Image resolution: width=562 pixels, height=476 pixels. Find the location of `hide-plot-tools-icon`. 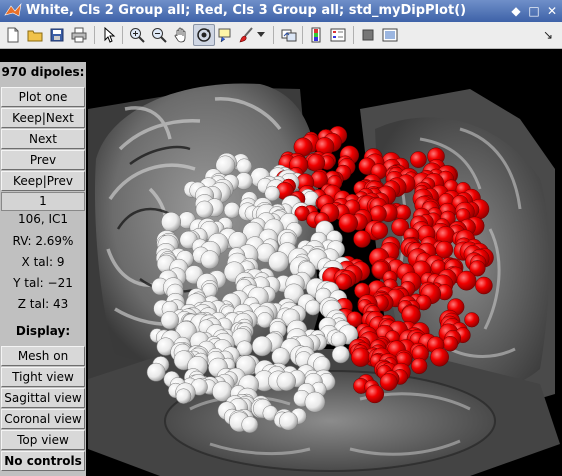

hide-plot-tools-icon is located at coordinates (368, 35).